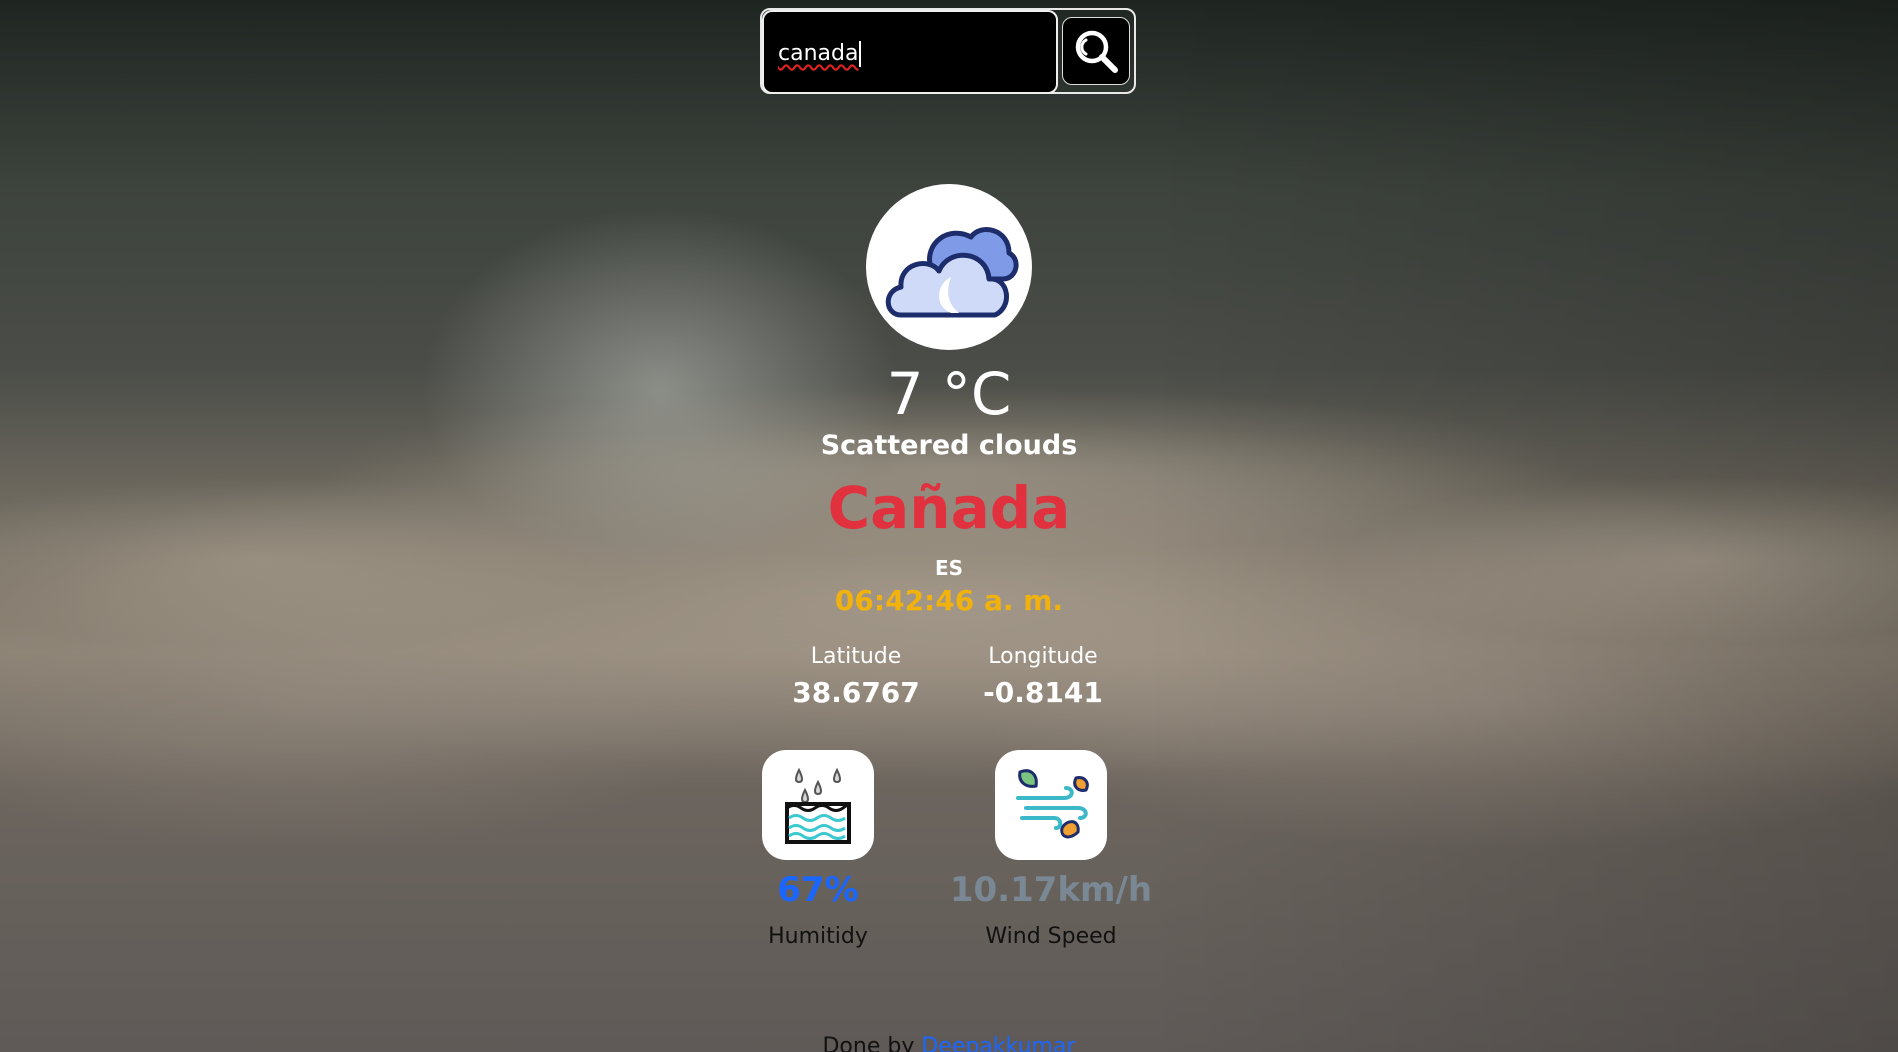  Describe the element at coordinates (1043, 656) in the screenshot. I see `longitude-label: Longitude` at that location.